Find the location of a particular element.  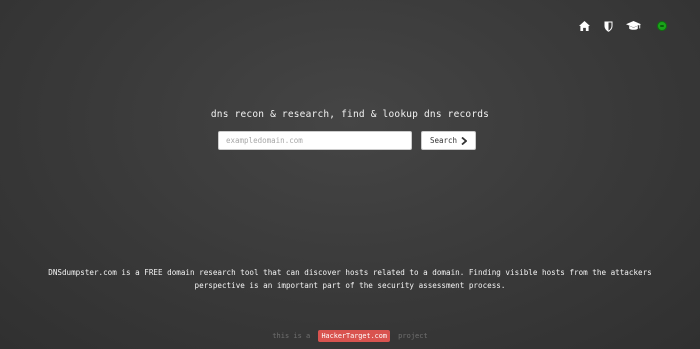

search-button-label: Search is located at coordinates (443, 140).